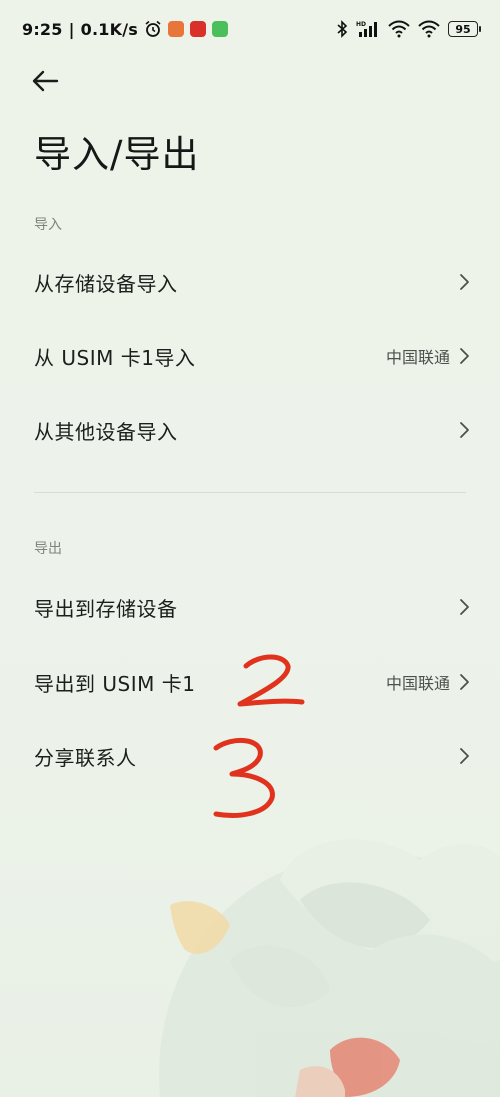 This screenshot has width=500, height=1097. What do you see at coordinates (342, 29) in the screenshot?
I see `bluetooth-icon` at bounding box center [342, 29].